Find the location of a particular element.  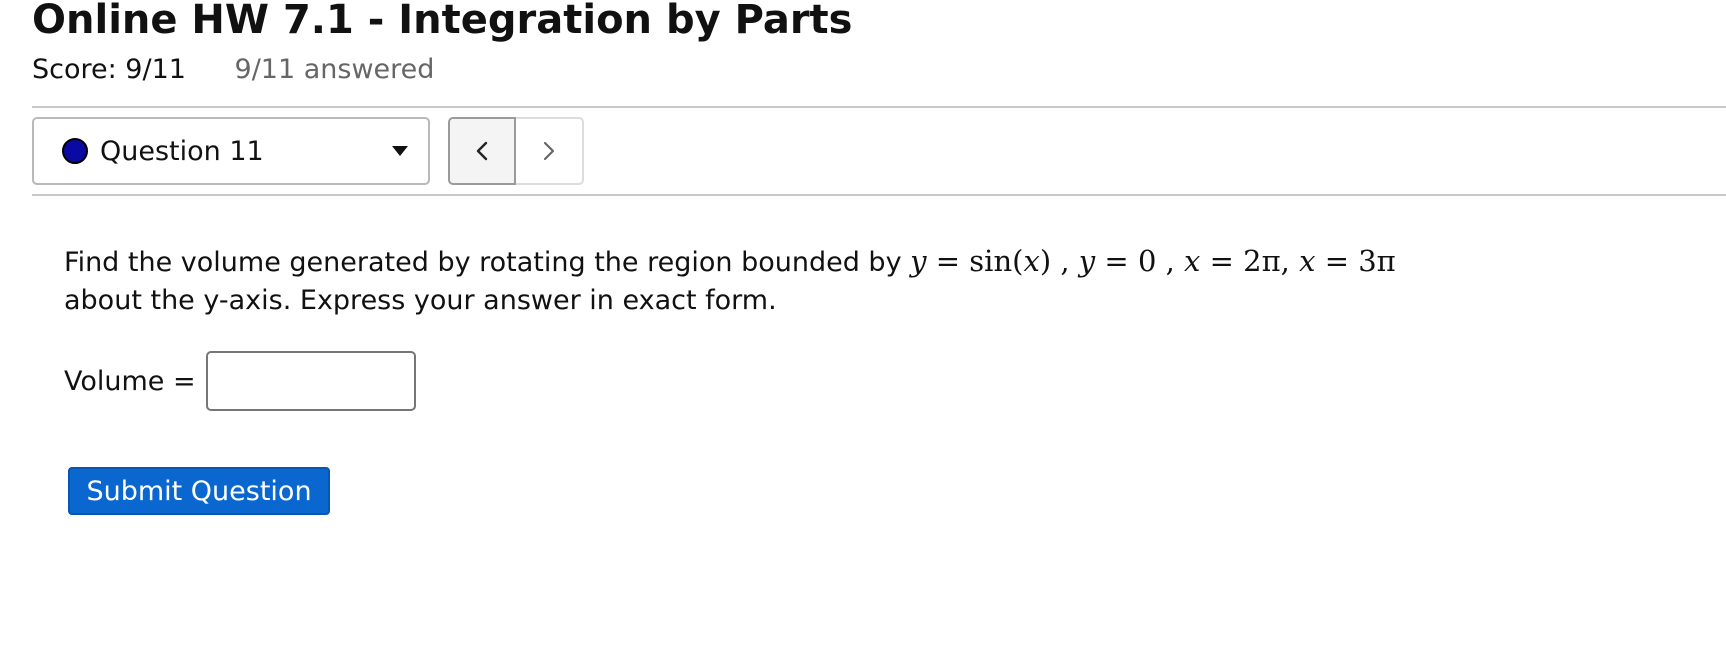

next-question-button is located at coordinates (550, 151).